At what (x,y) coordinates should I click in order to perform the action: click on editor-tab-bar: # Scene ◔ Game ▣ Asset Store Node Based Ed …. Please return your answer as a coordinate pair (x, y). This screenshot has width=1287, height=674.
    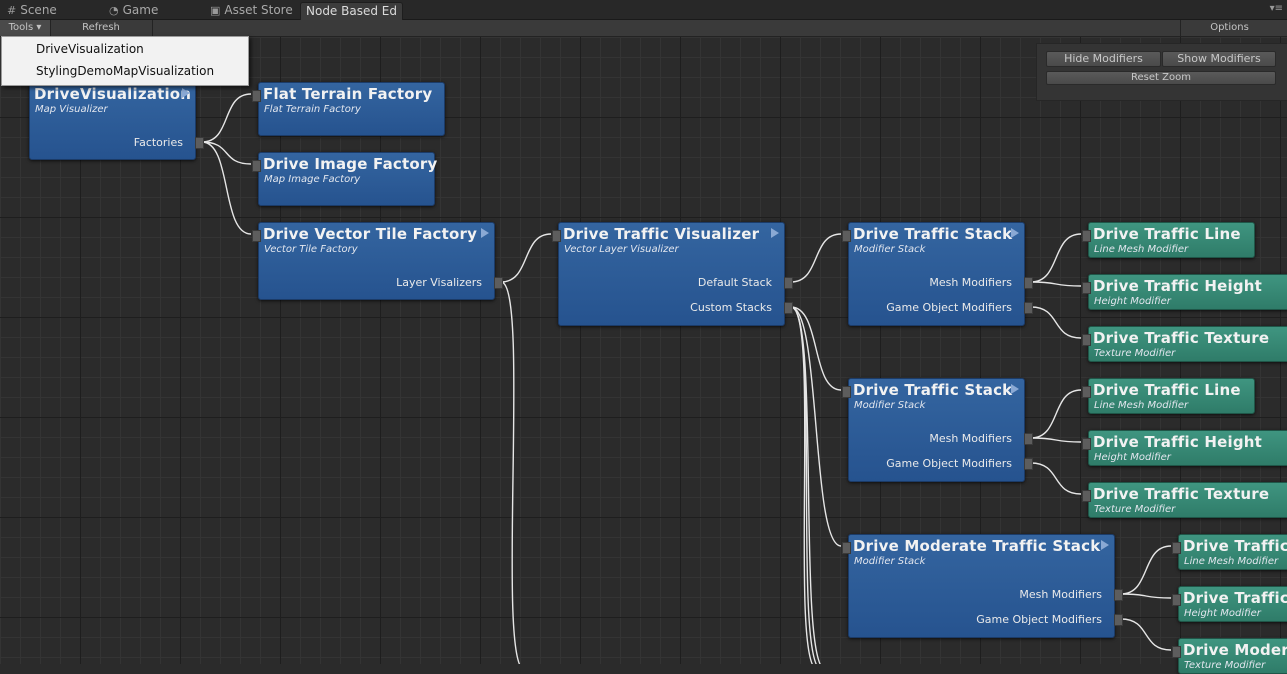
    Looking at the image, I should click on (643, 10).